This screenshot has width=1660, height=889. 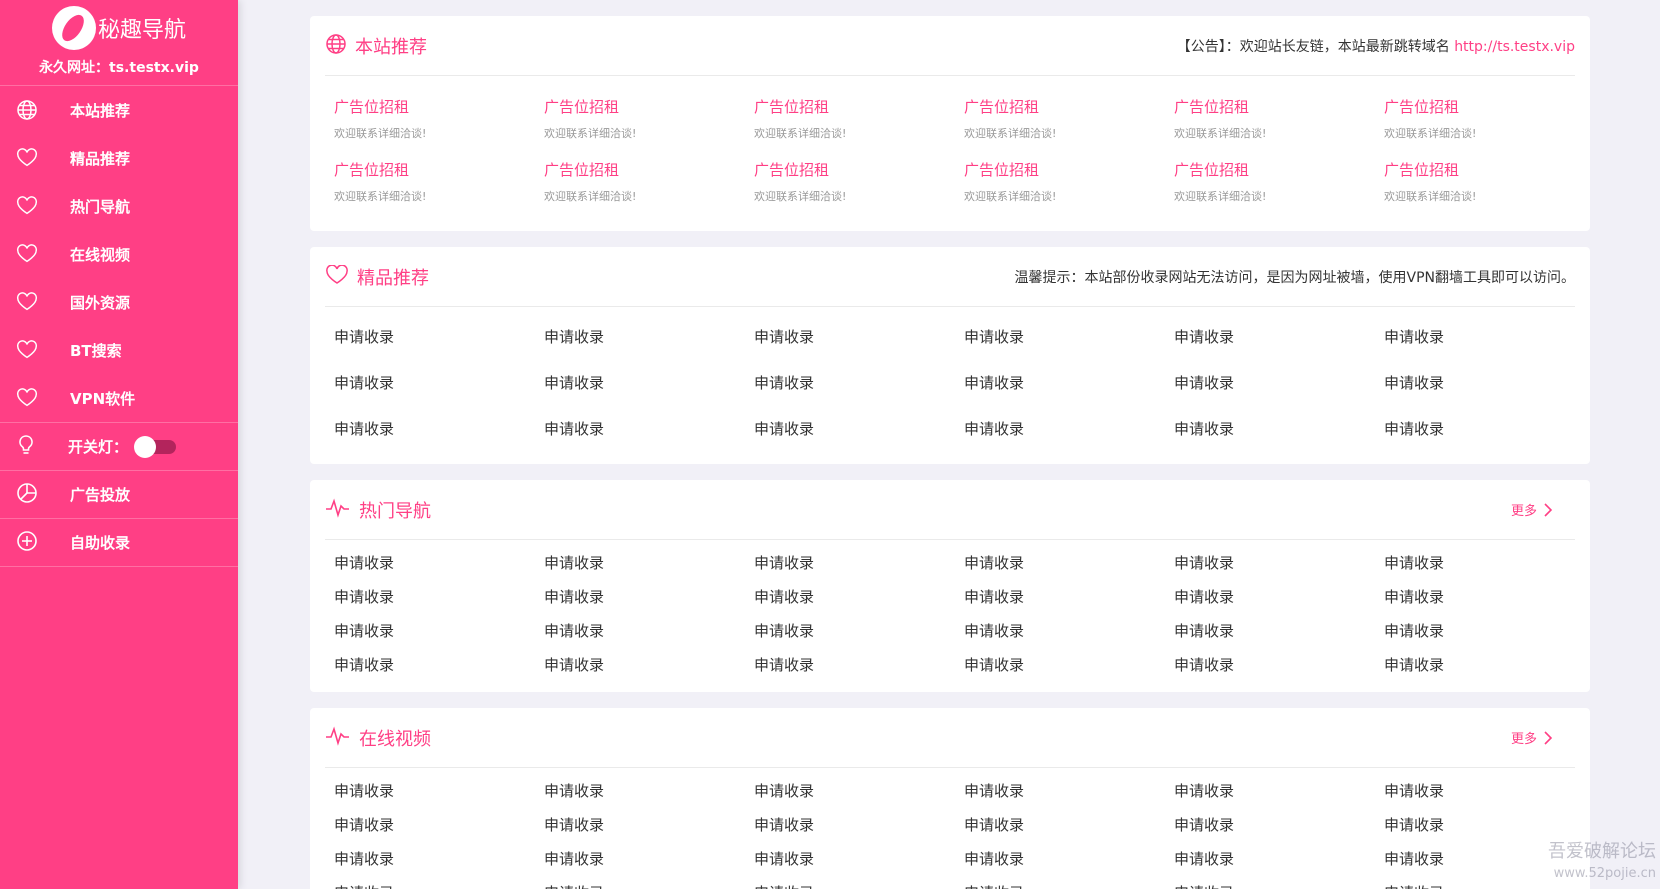 What do you see at coordinates (98, 447) in the screenshot?
I see `light-switch-label: 开关灯：` at bounding box center [98, 447].